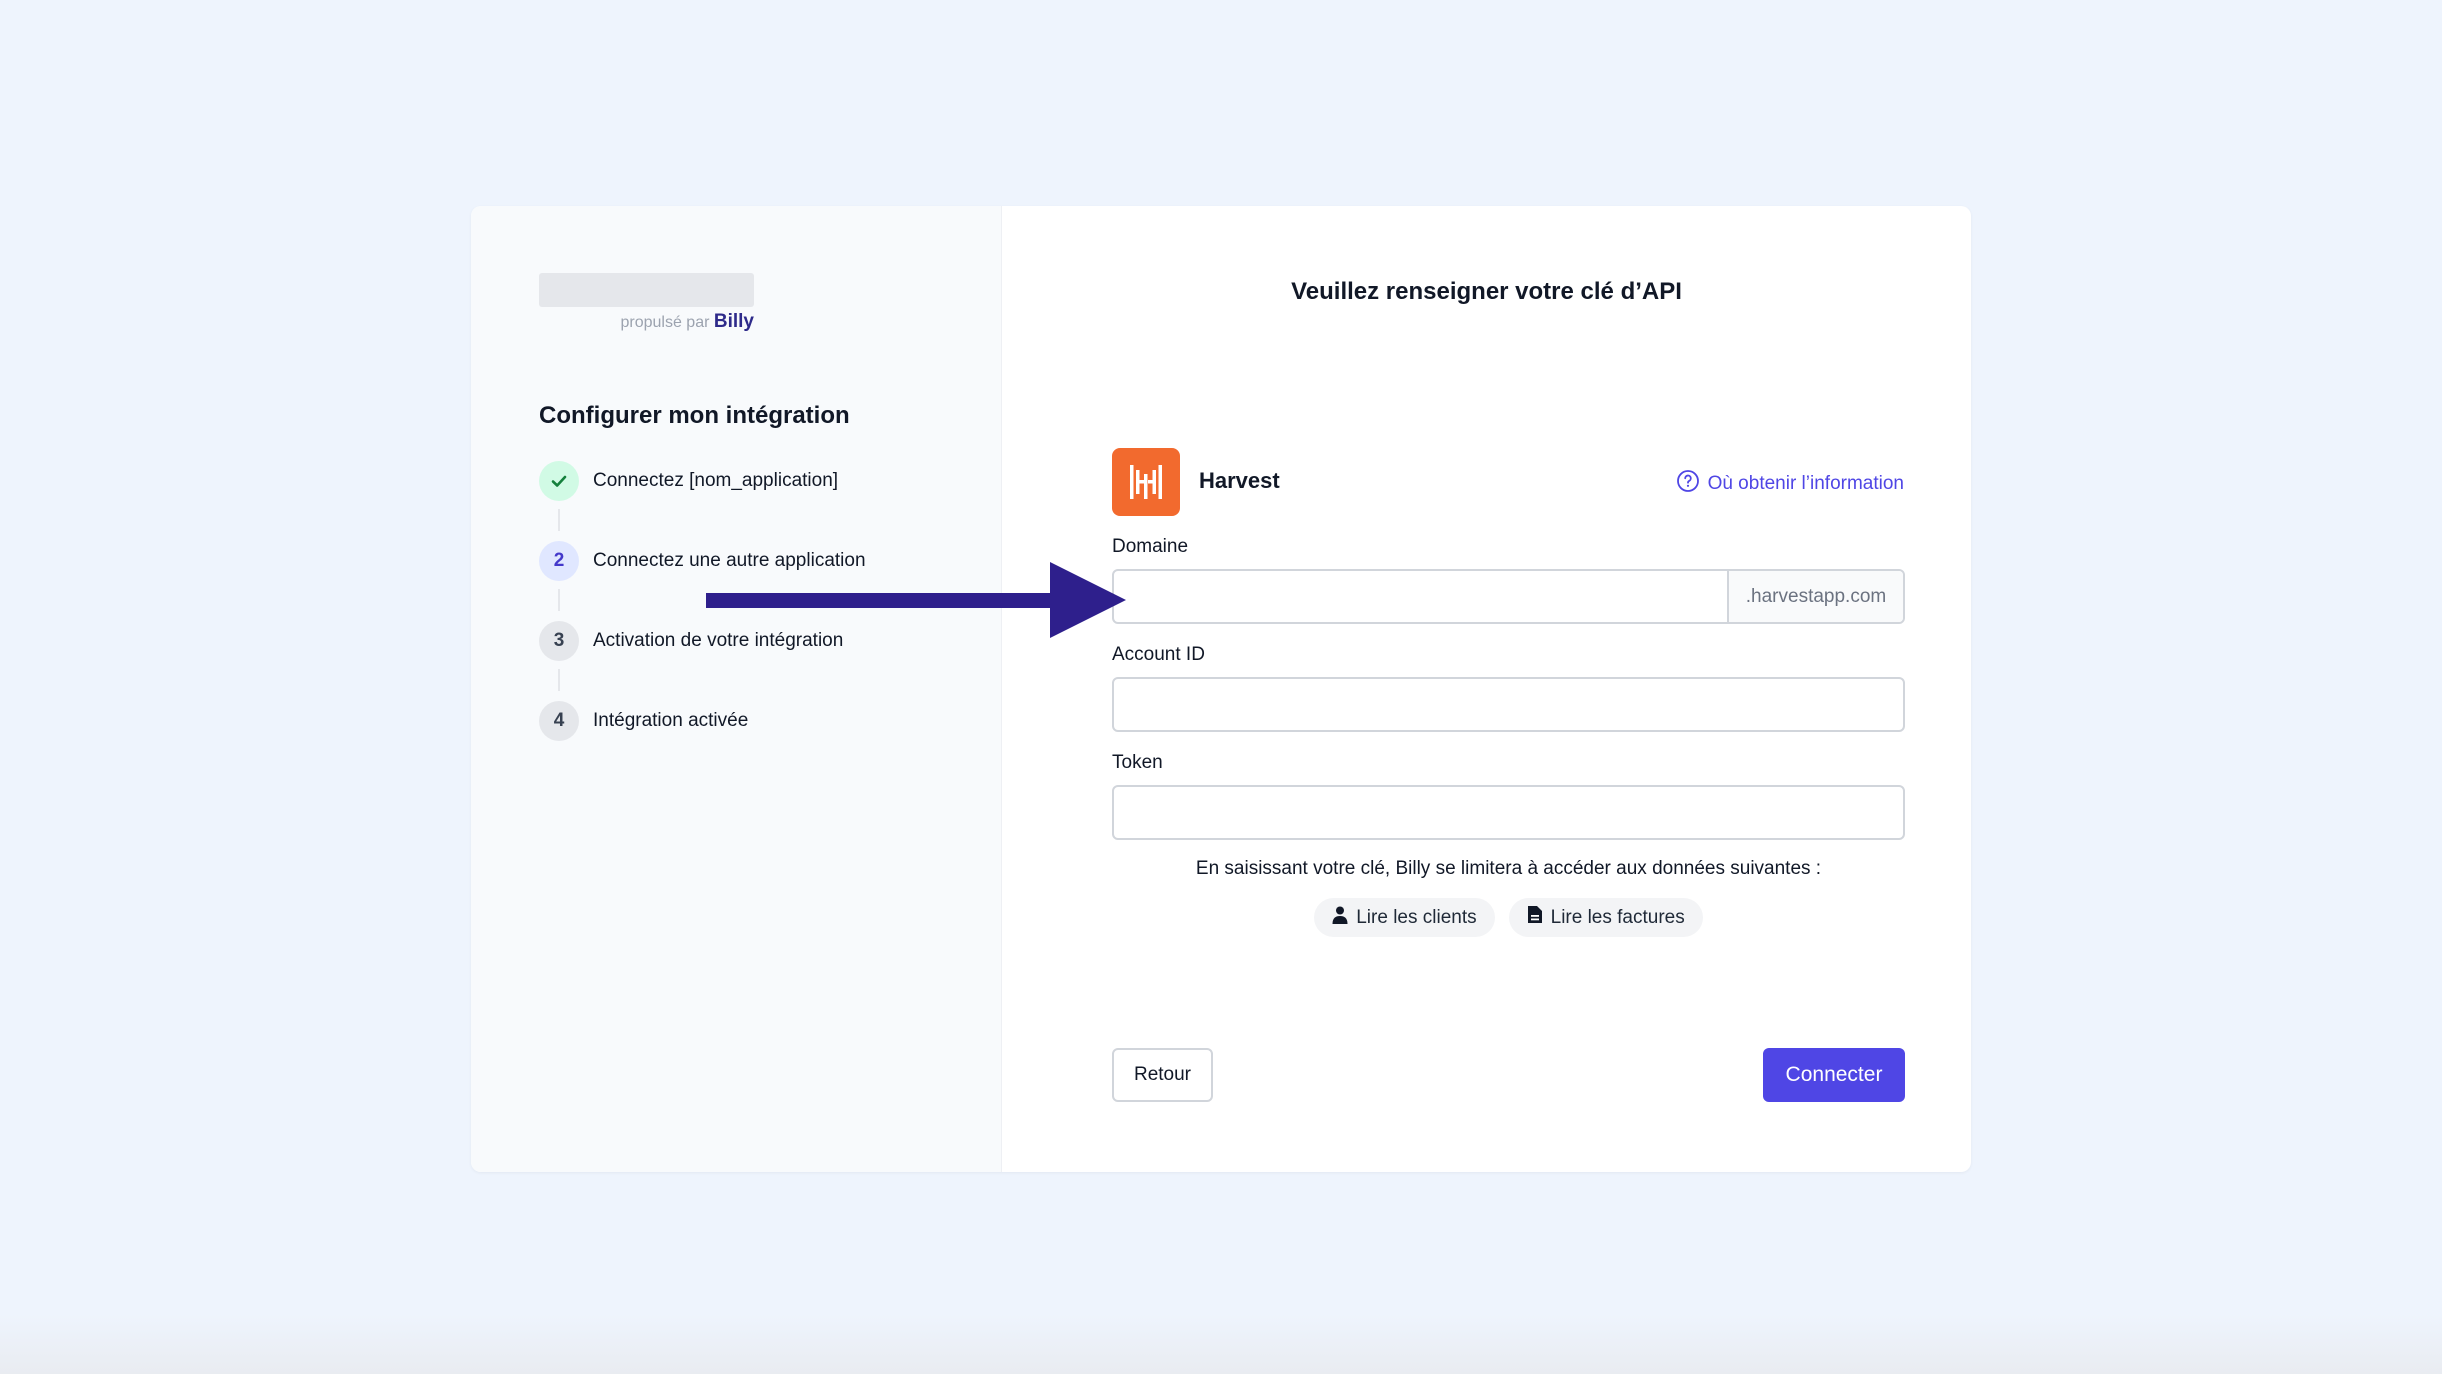 This screenshot has width=2442, height=1374. I want to click on help-link-label: Où obtenir l’information, so click(1805, 483).